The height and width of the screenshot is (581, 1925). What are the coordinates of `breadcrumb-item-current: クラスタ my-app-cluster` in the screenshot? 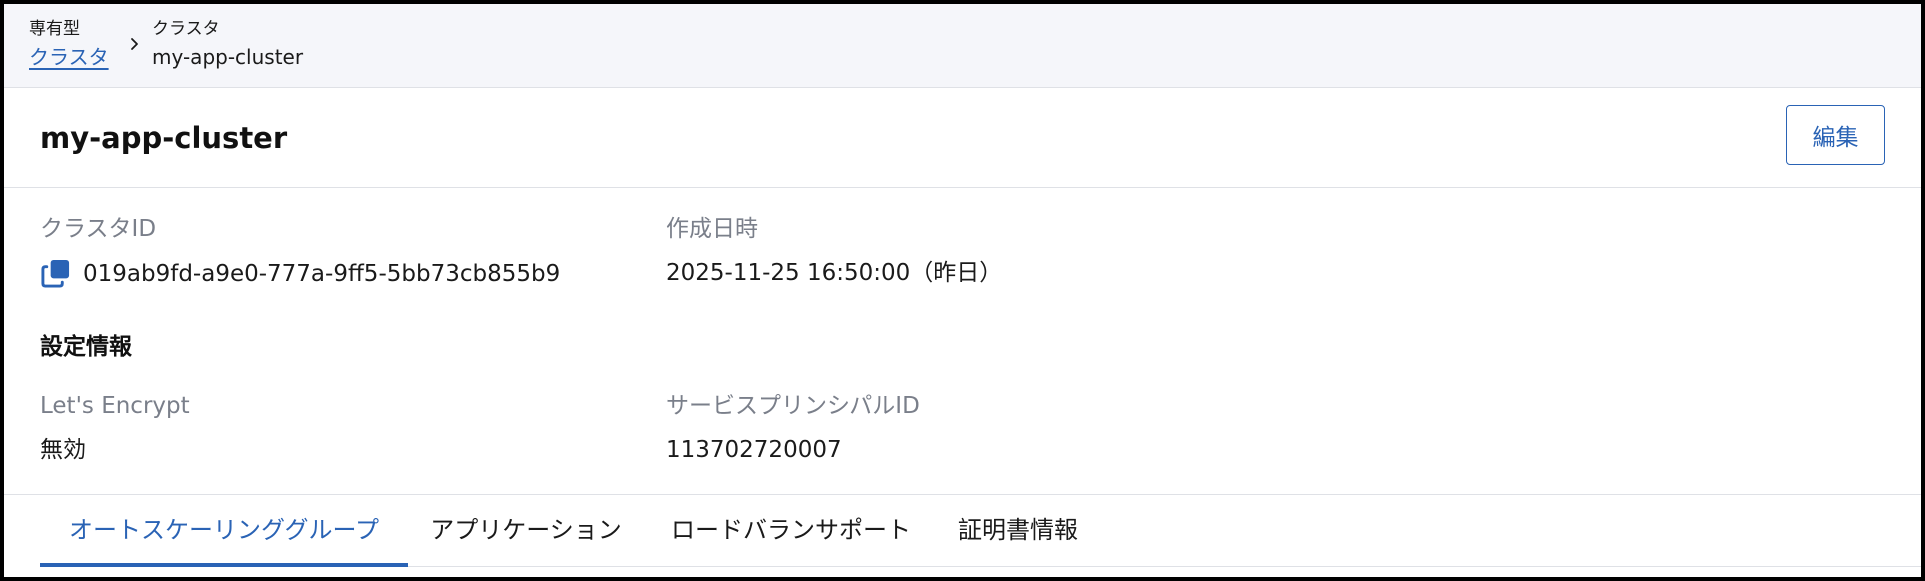 It's located at (227, 44).